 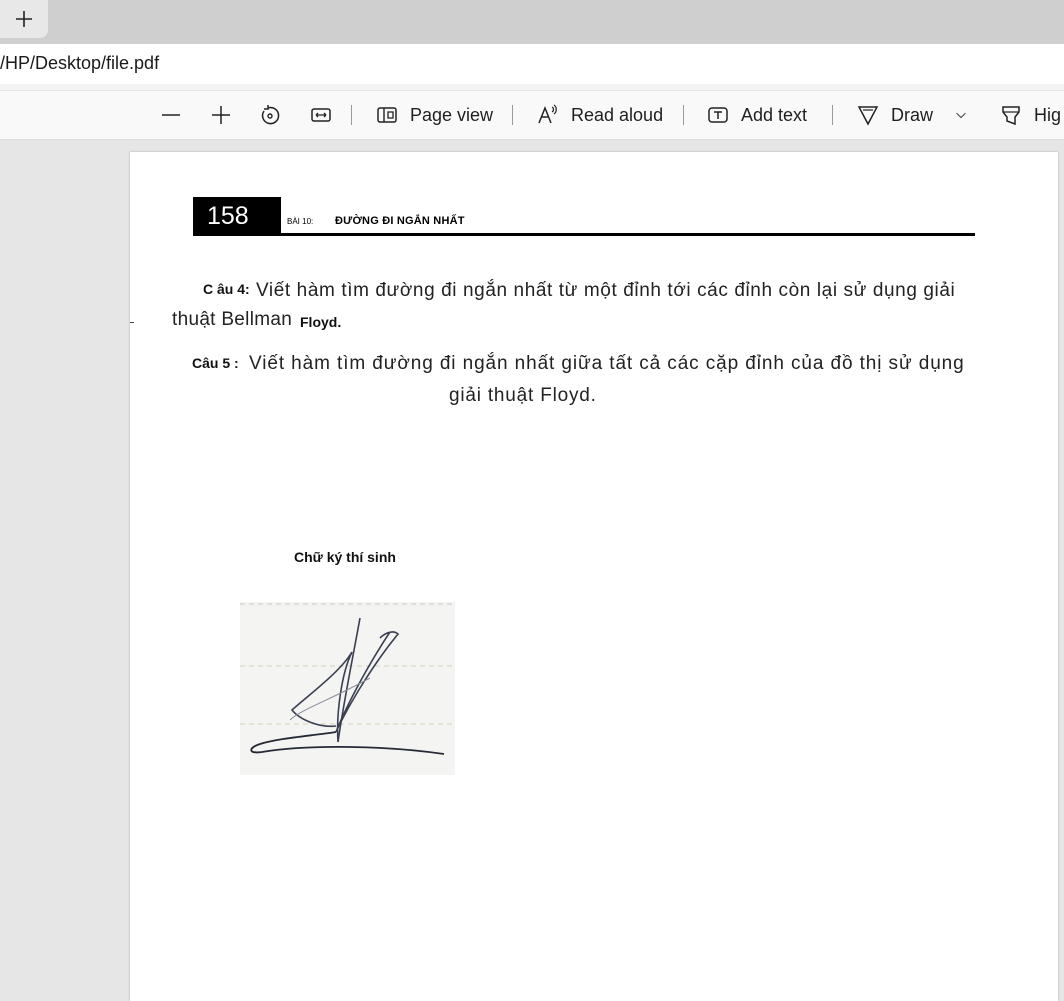 I want to click on draw-pen-icon, so click(x=868, y=116).